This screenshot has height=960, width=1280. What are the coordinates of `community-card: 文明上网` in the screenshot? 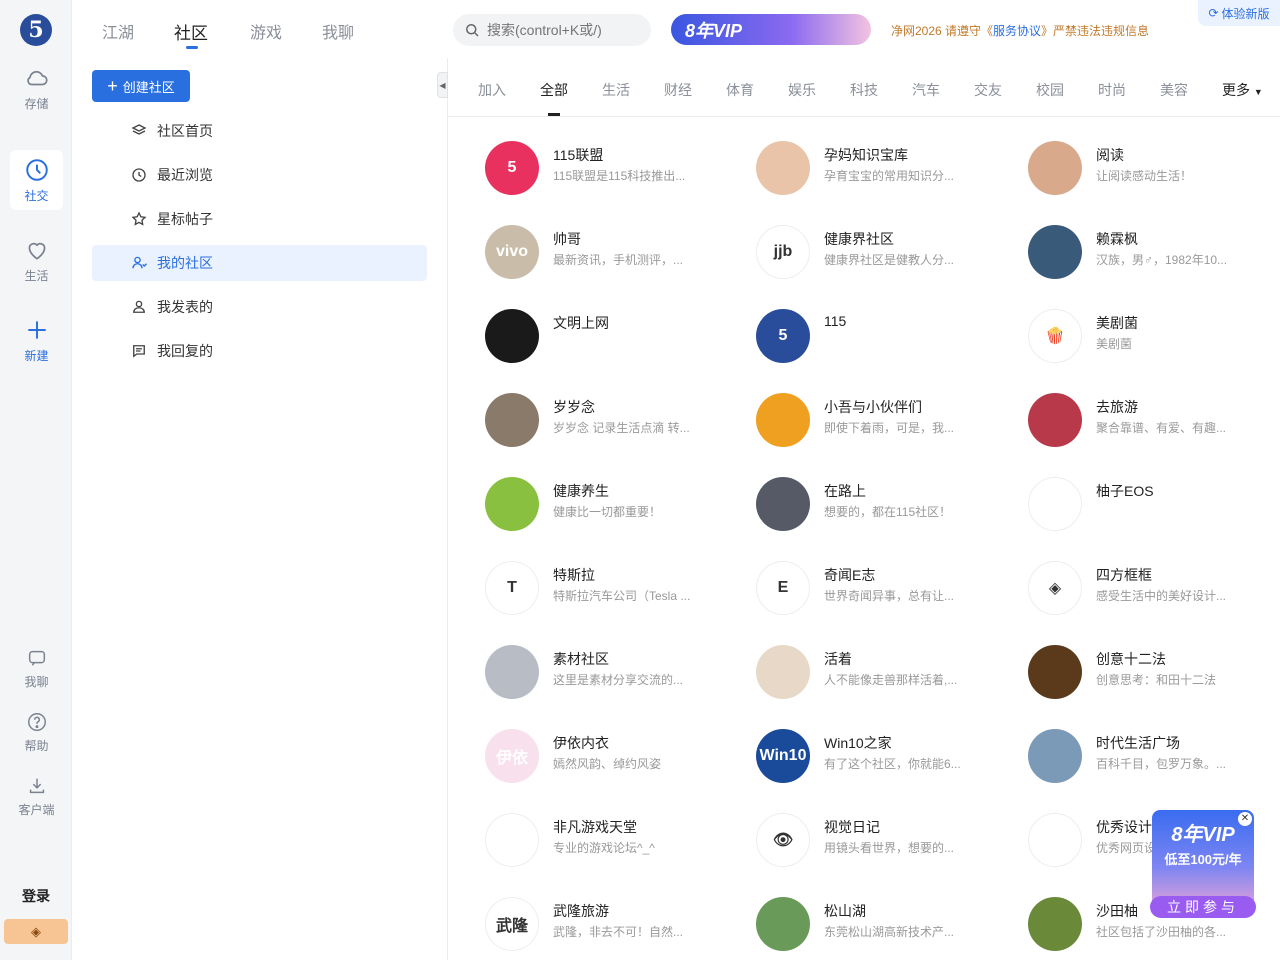 It's located at (615, 344).